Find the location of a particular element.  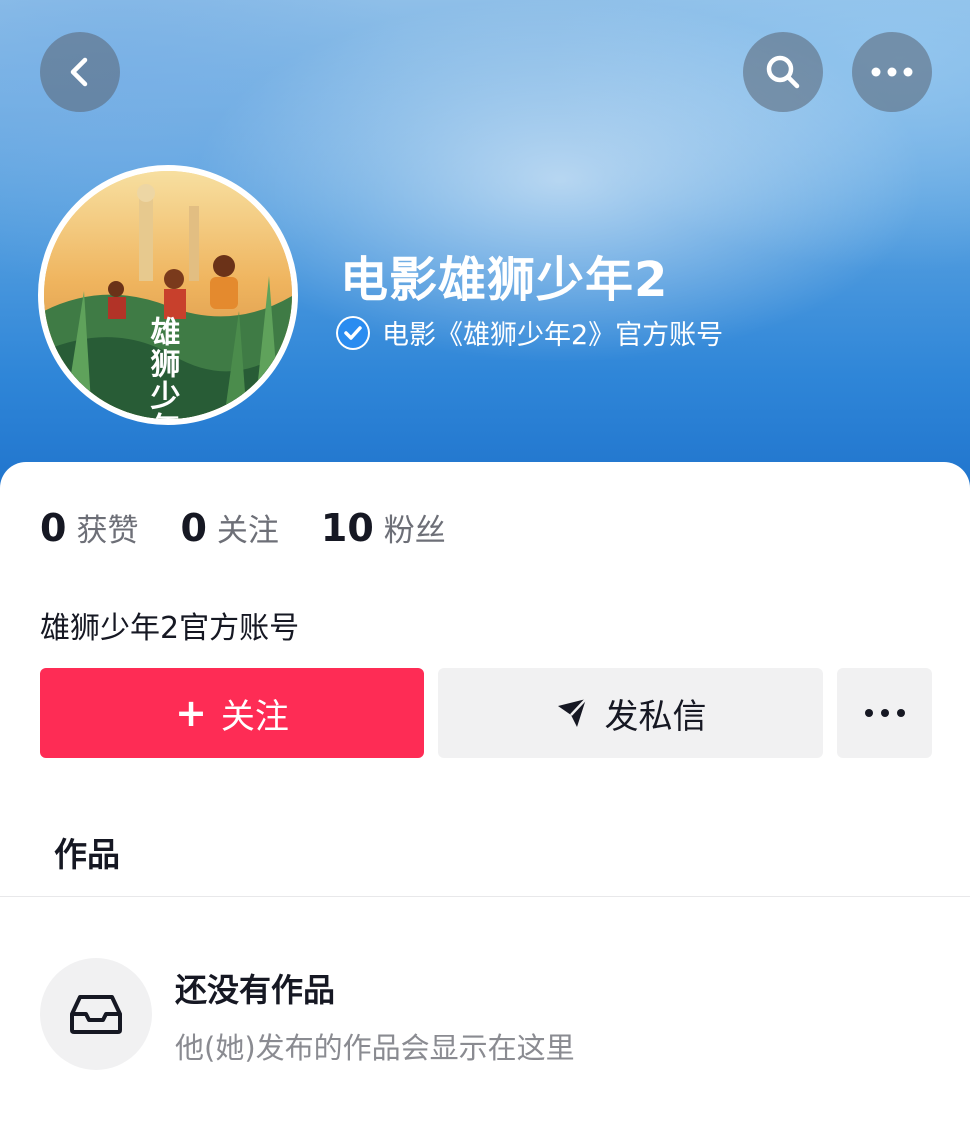

send-icon is located at coordinates (572, 712).